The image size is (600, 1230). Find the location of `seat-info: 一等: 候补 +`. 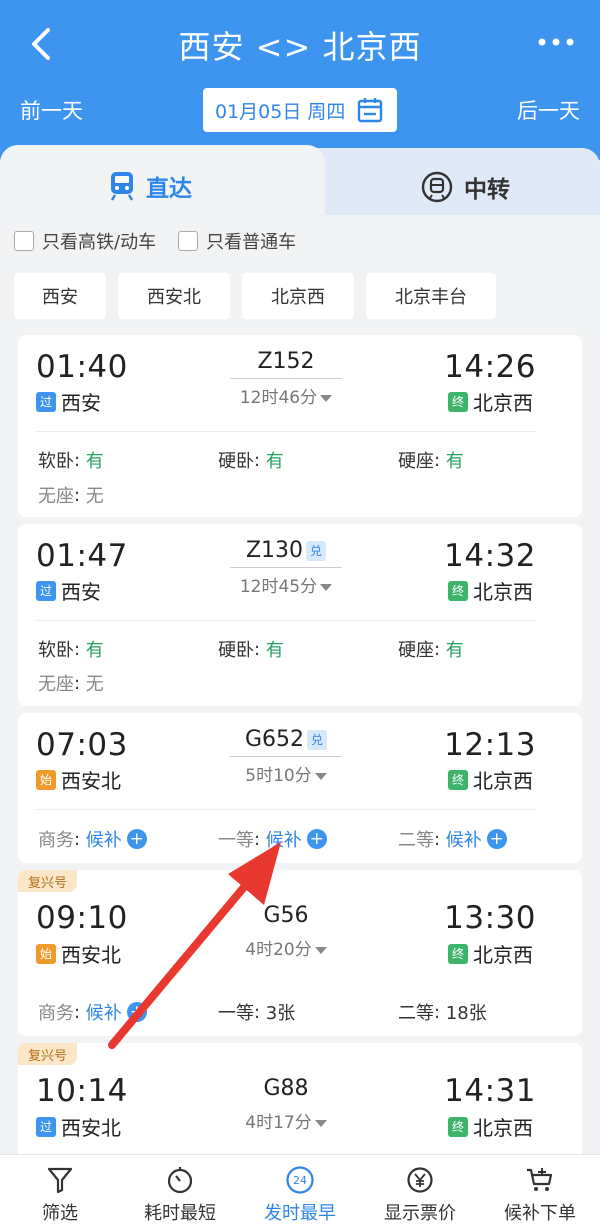

seat-info: 一等: 候补 + is located at coordinates (272, 839).